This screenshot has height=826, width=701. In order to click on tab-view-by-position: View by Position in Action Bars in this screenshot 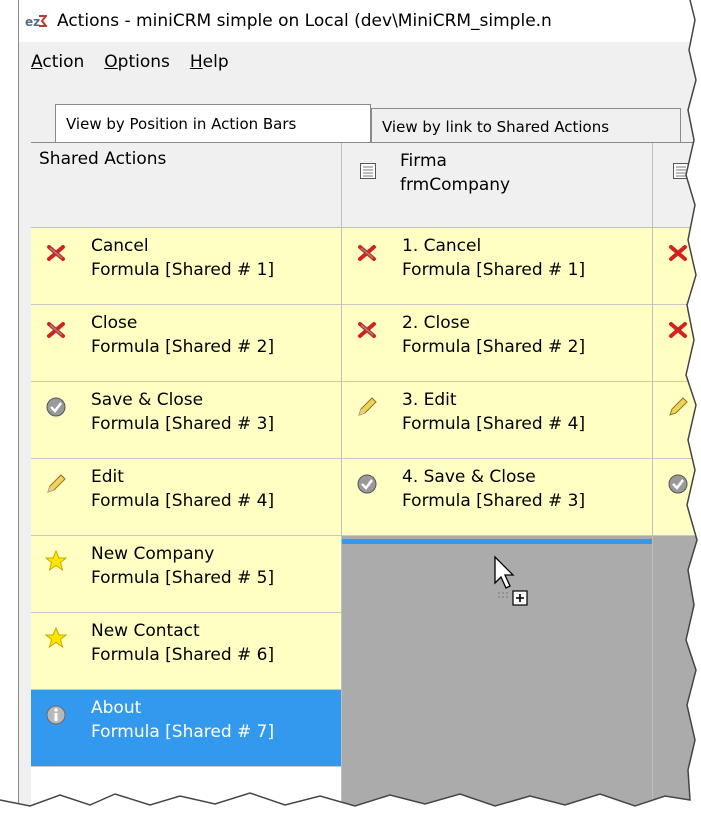, I will do `click(213, 123)`.